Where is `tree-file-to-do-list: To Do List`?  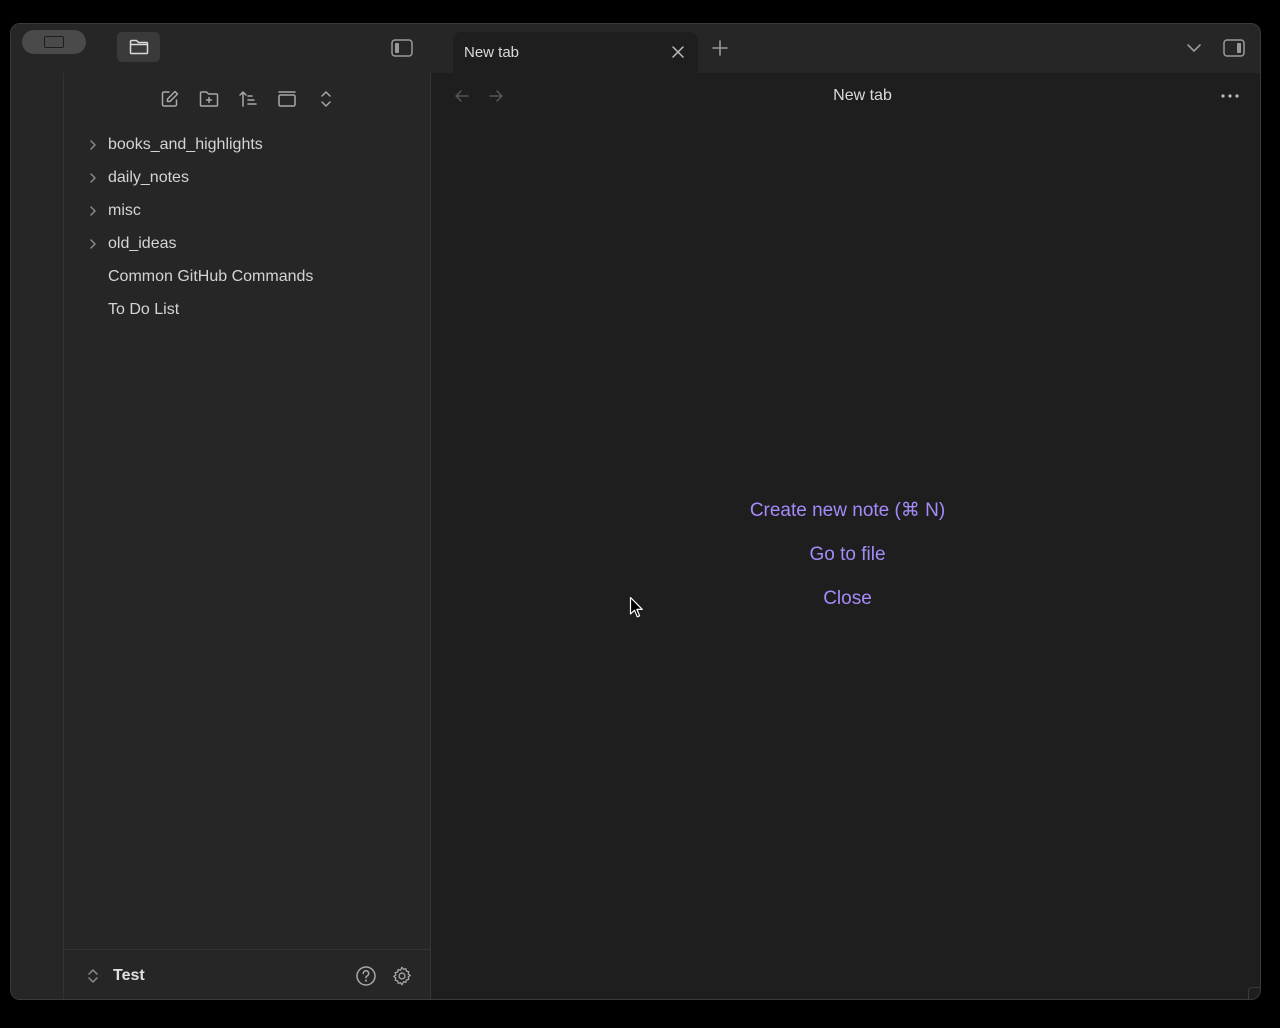 tree-file-to-do-list: To Do List is located at coordinates (247, 309).